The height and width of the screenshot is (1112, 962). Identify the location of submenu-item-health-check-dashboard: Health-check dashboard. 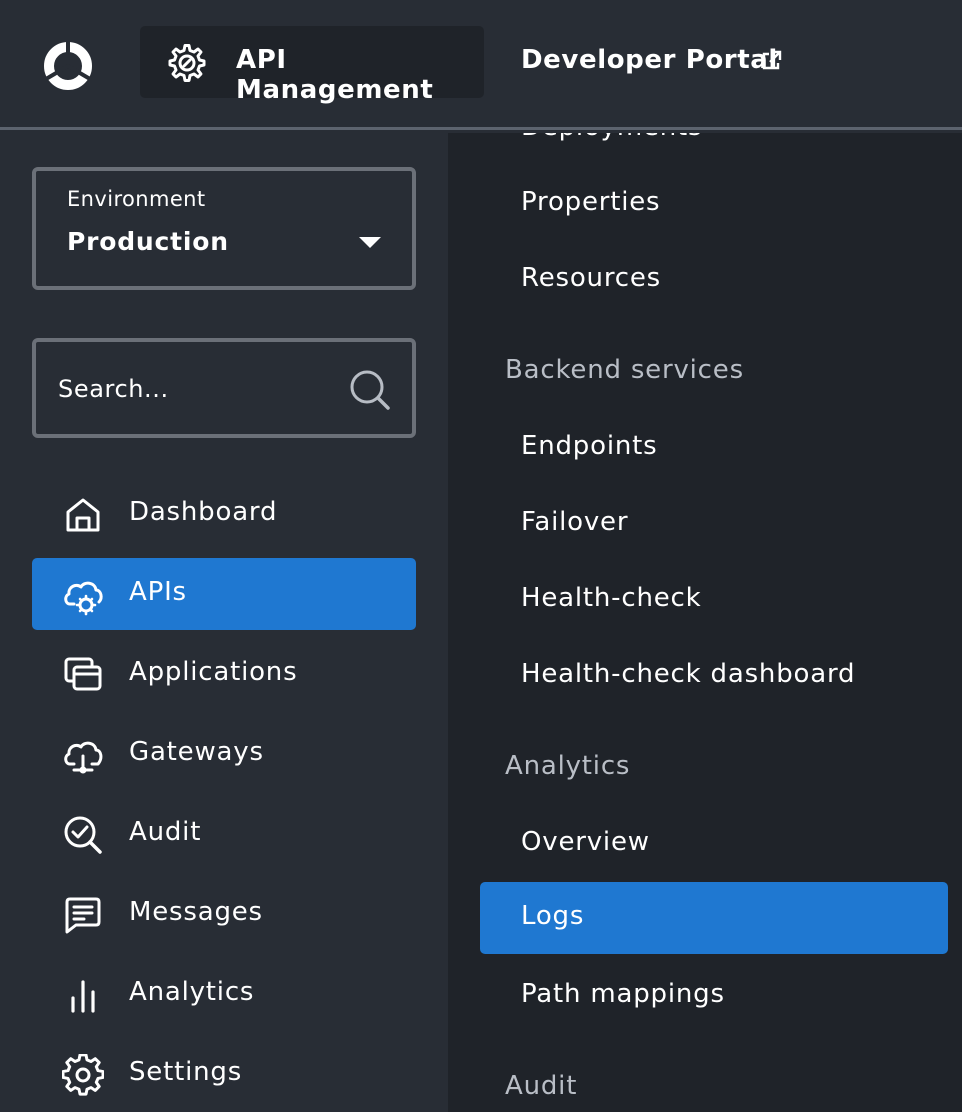
(714, 676).